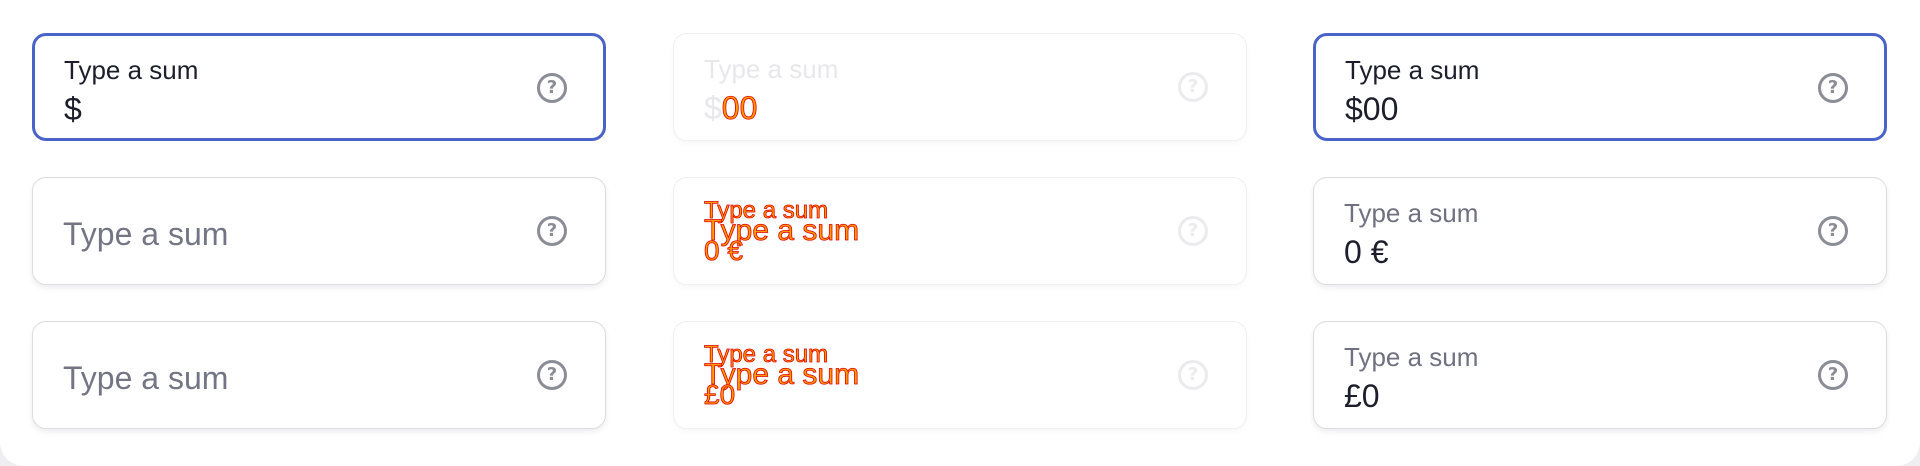  Describe the element at coordinates (782, 375) in the screenshot. I see `glitched-text-stack: Type a sum Type a sum £0` at that location.